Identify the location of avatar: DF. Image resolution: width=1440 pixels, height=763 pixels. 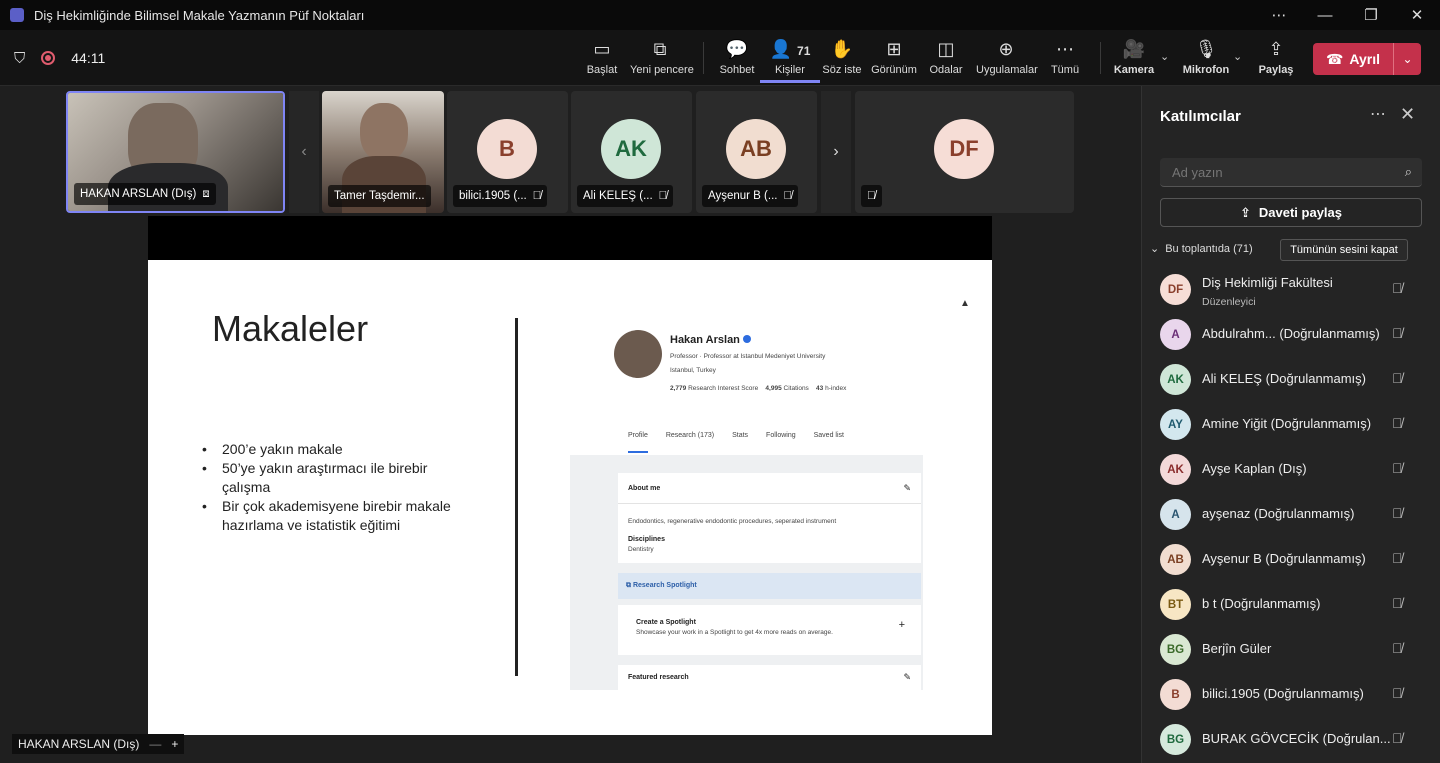
(1175, 289).